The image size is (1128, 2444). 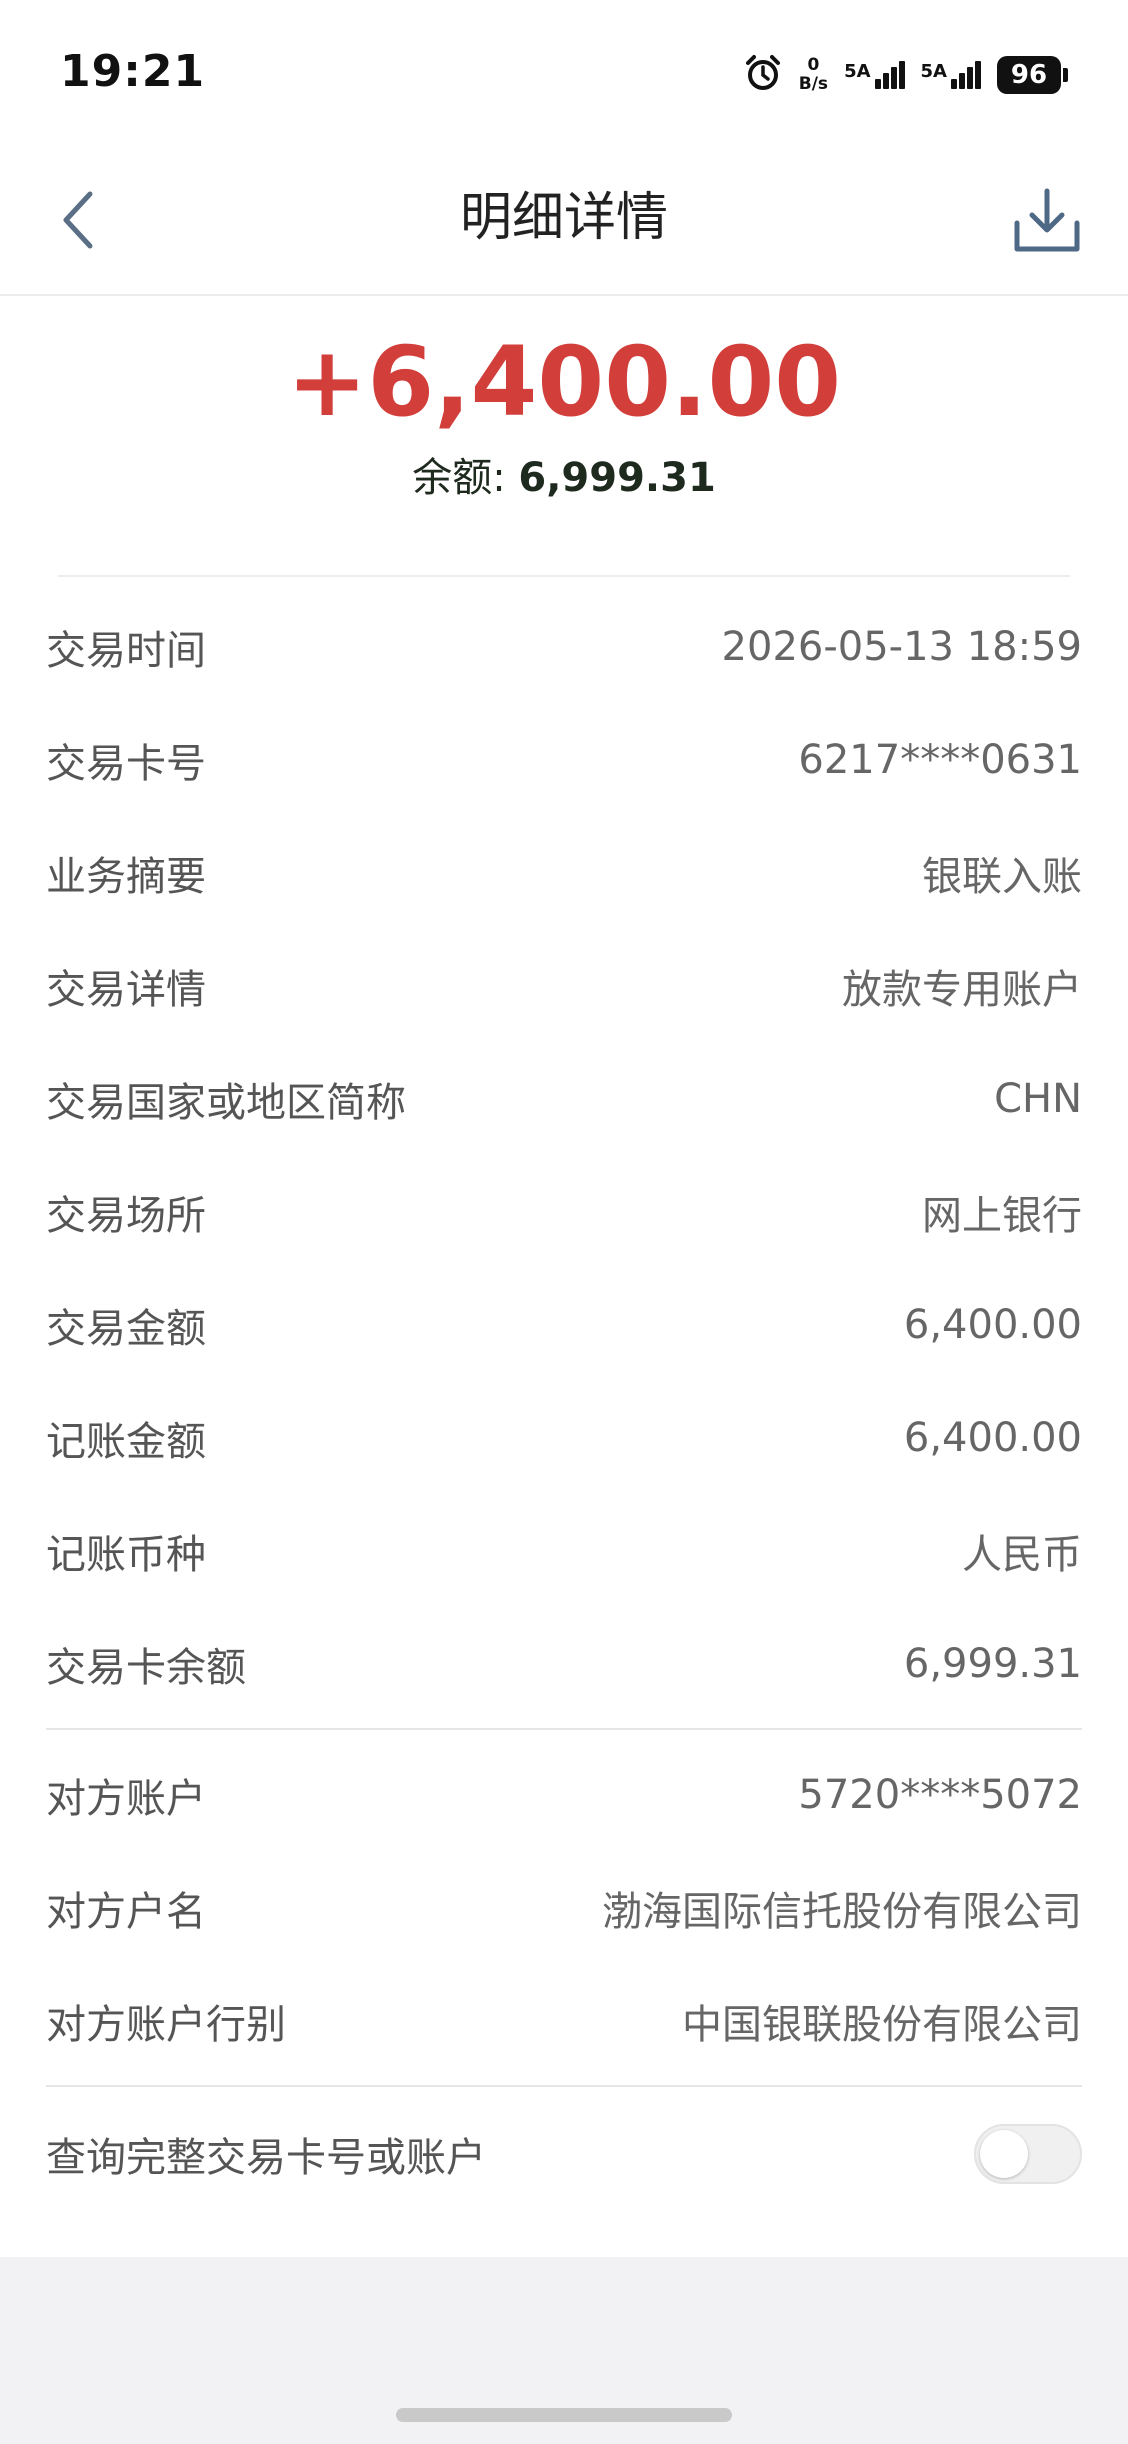 I want to click on download-button, so click(x=1047, y=221).